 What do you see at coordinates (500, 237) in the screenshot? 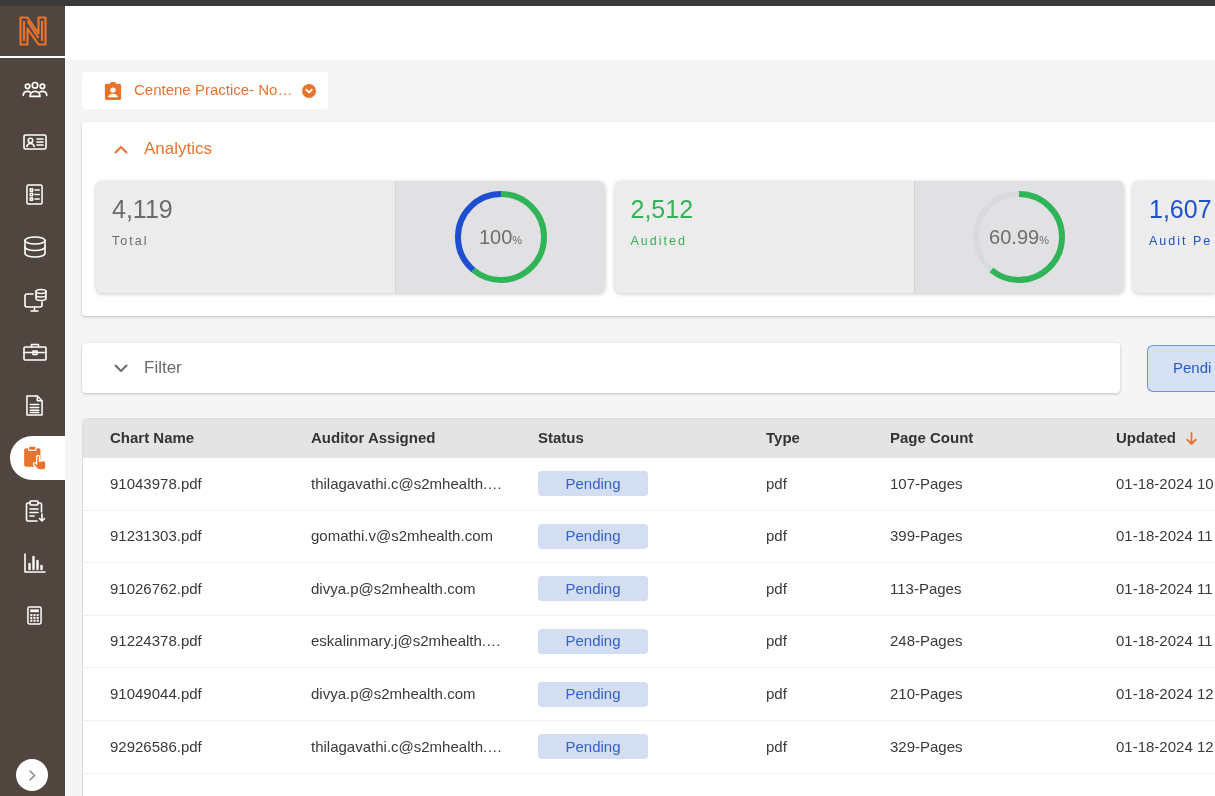
I see `percent-reading: 100%` at bounding box center [500, 237].